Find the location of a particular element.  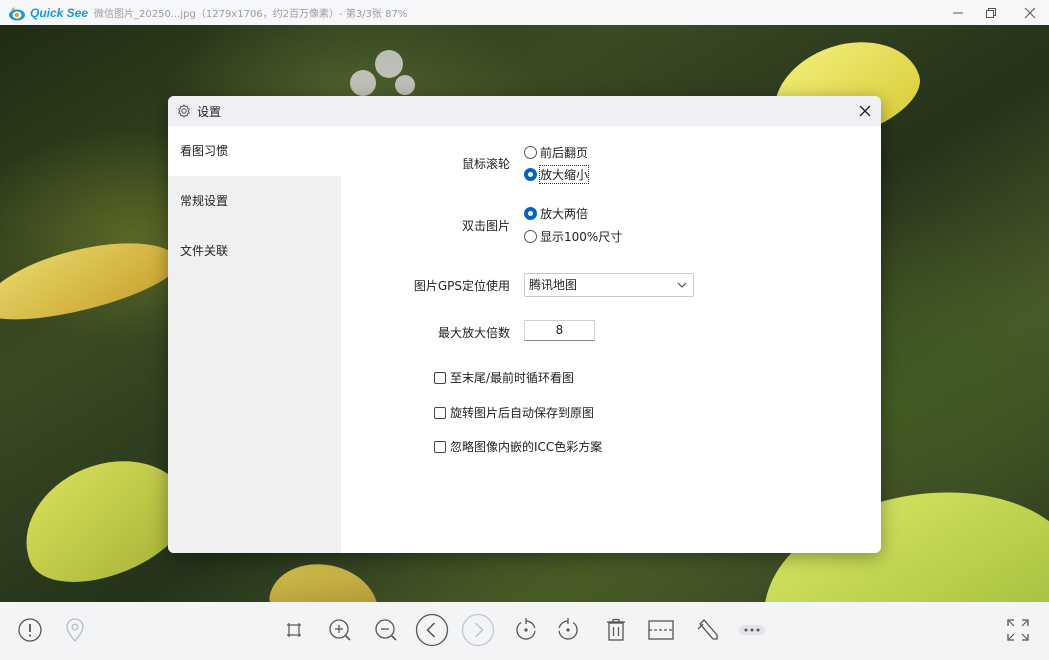

minimize-icon is located at coordinates (958, 12).